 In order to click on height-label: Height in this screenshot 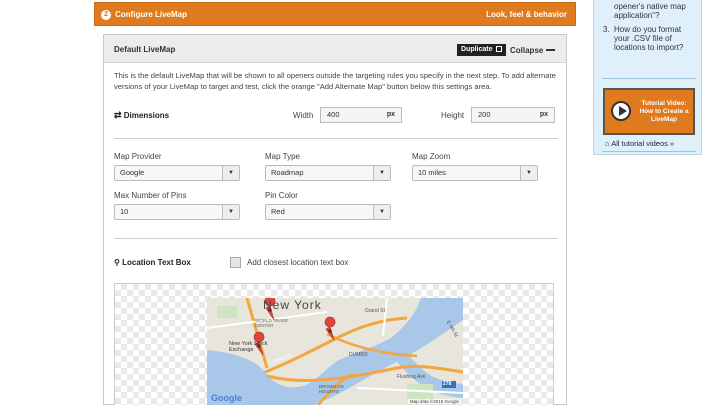, I will do `click(453, 115)`.